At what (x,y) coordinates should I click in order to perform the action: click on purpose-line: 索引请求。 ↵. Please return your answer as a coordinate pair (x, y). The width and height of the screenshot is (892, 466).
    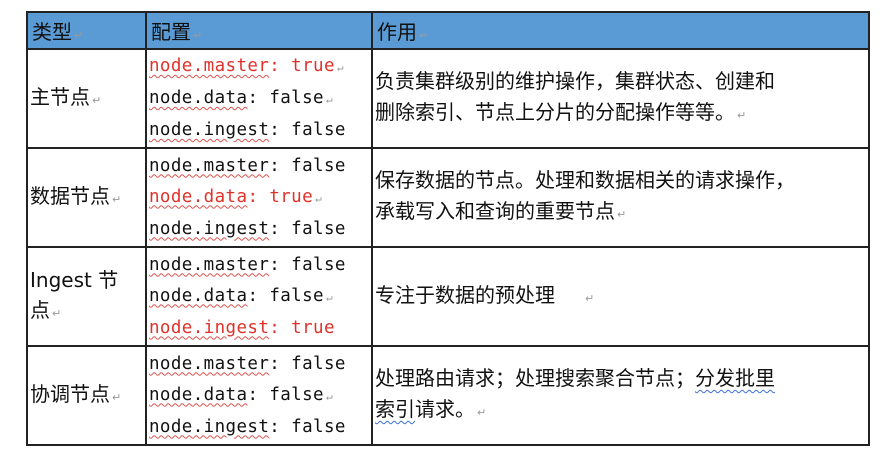
    Looking at the image, I should click on (431, 409).